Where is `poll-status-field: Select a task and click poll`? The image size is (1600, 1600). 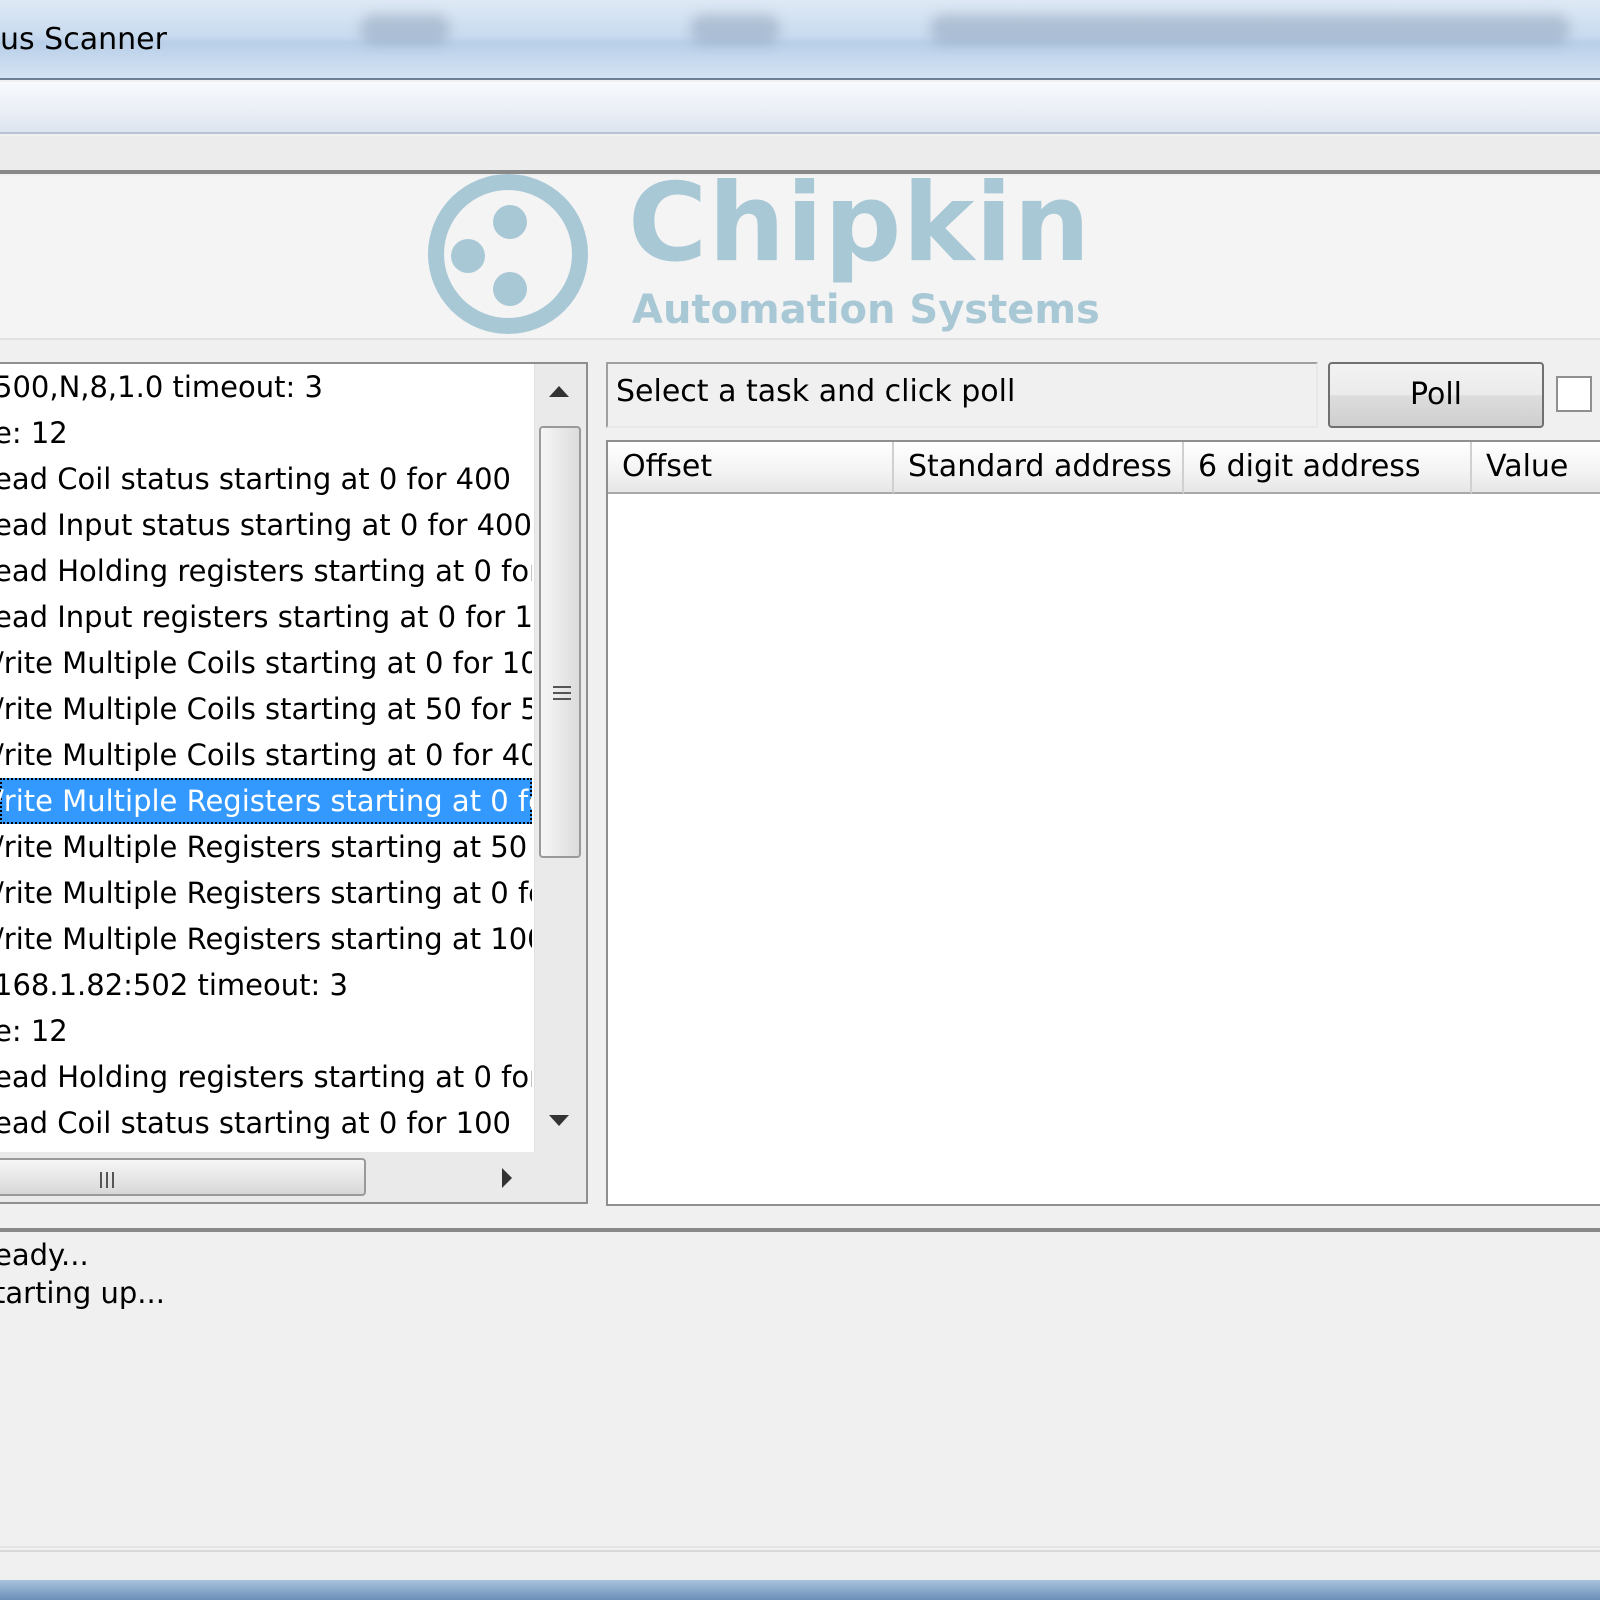 poll-status-field: Select a task and click poll is located at coordinates (962, 395).